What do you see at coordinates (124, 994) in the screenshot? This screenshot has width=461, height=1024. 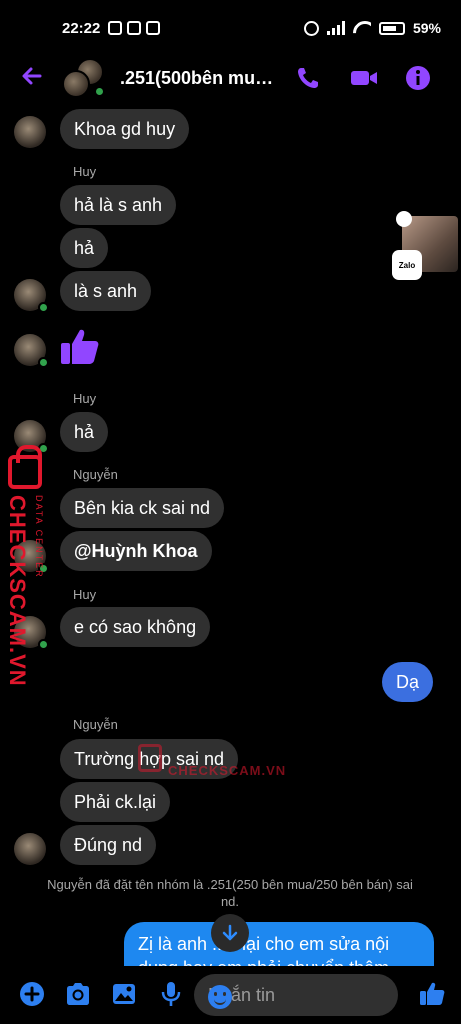 I see `image-icon` at bounding box center [124, 994].